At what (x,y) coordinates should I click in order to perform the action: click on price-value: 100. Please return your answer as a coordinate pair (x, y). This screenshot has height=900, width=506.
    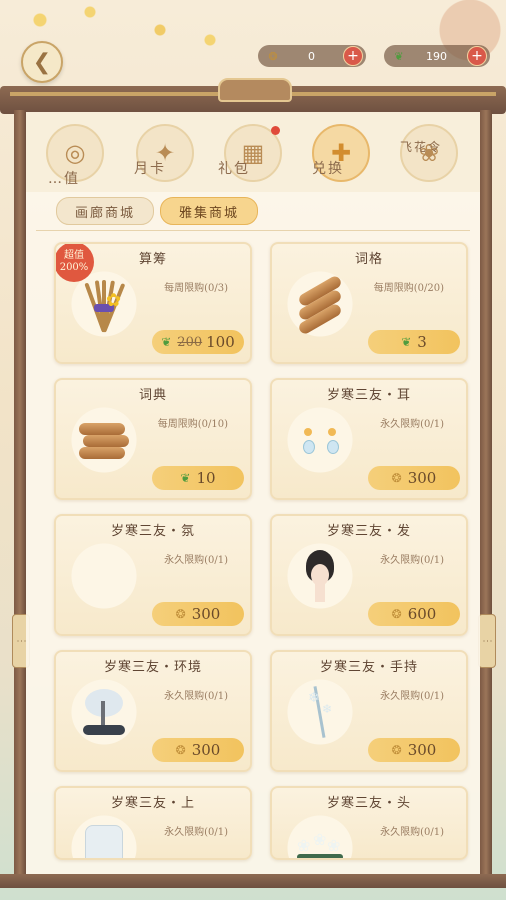
    Looking at the image, I should click on (220, 342).